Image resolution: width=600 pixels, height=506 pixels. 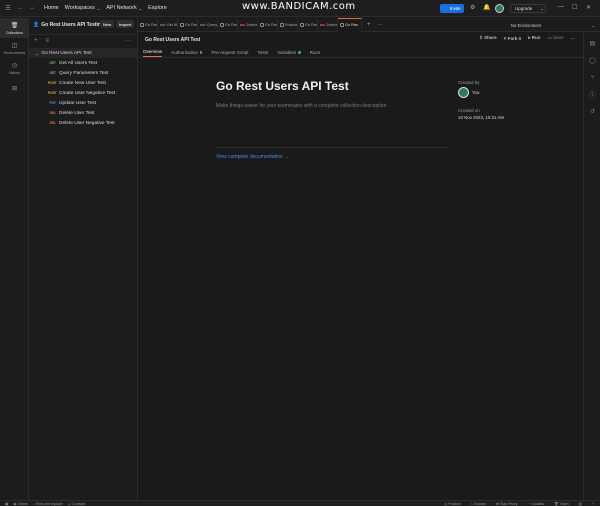 I want to click on invite-button: 👤 Invite, so click(x=452, y=8).